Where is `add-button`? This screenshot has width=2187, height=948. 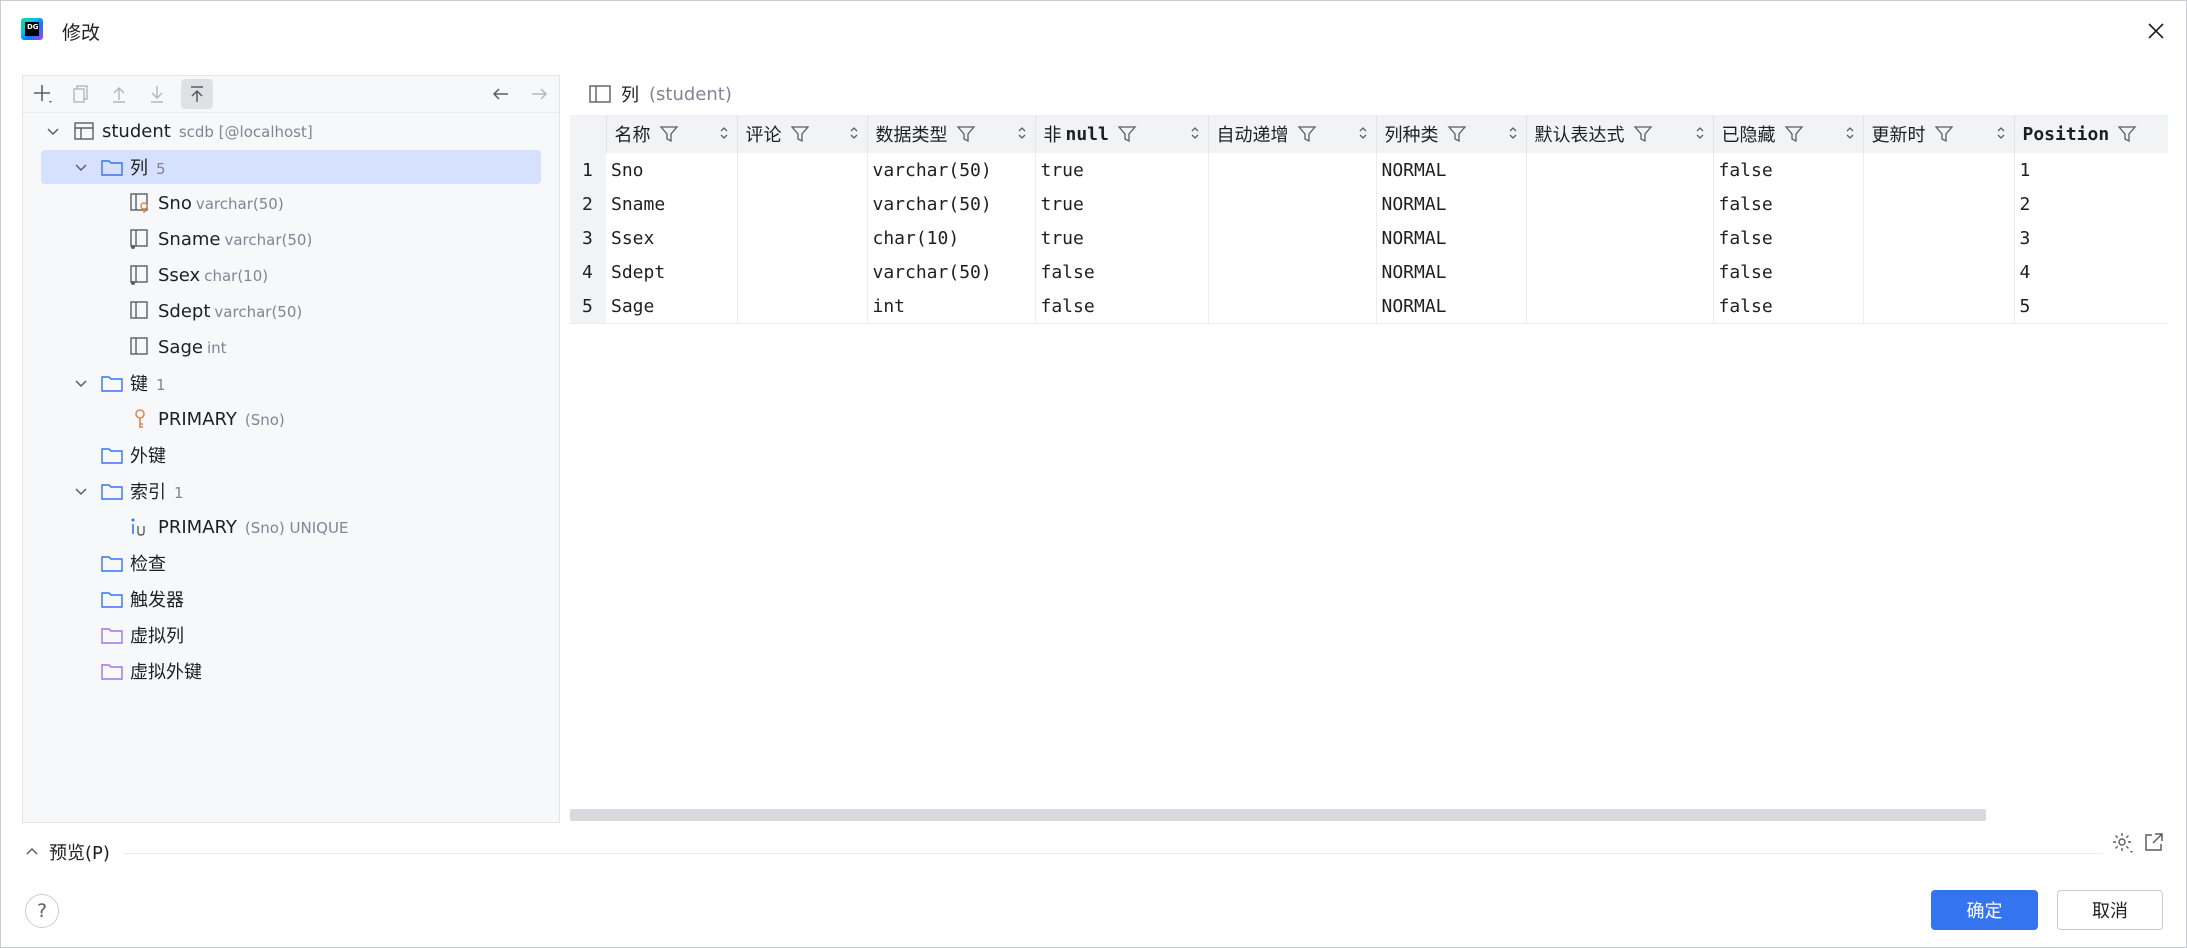
add-button is located at coordinates (43, 94).